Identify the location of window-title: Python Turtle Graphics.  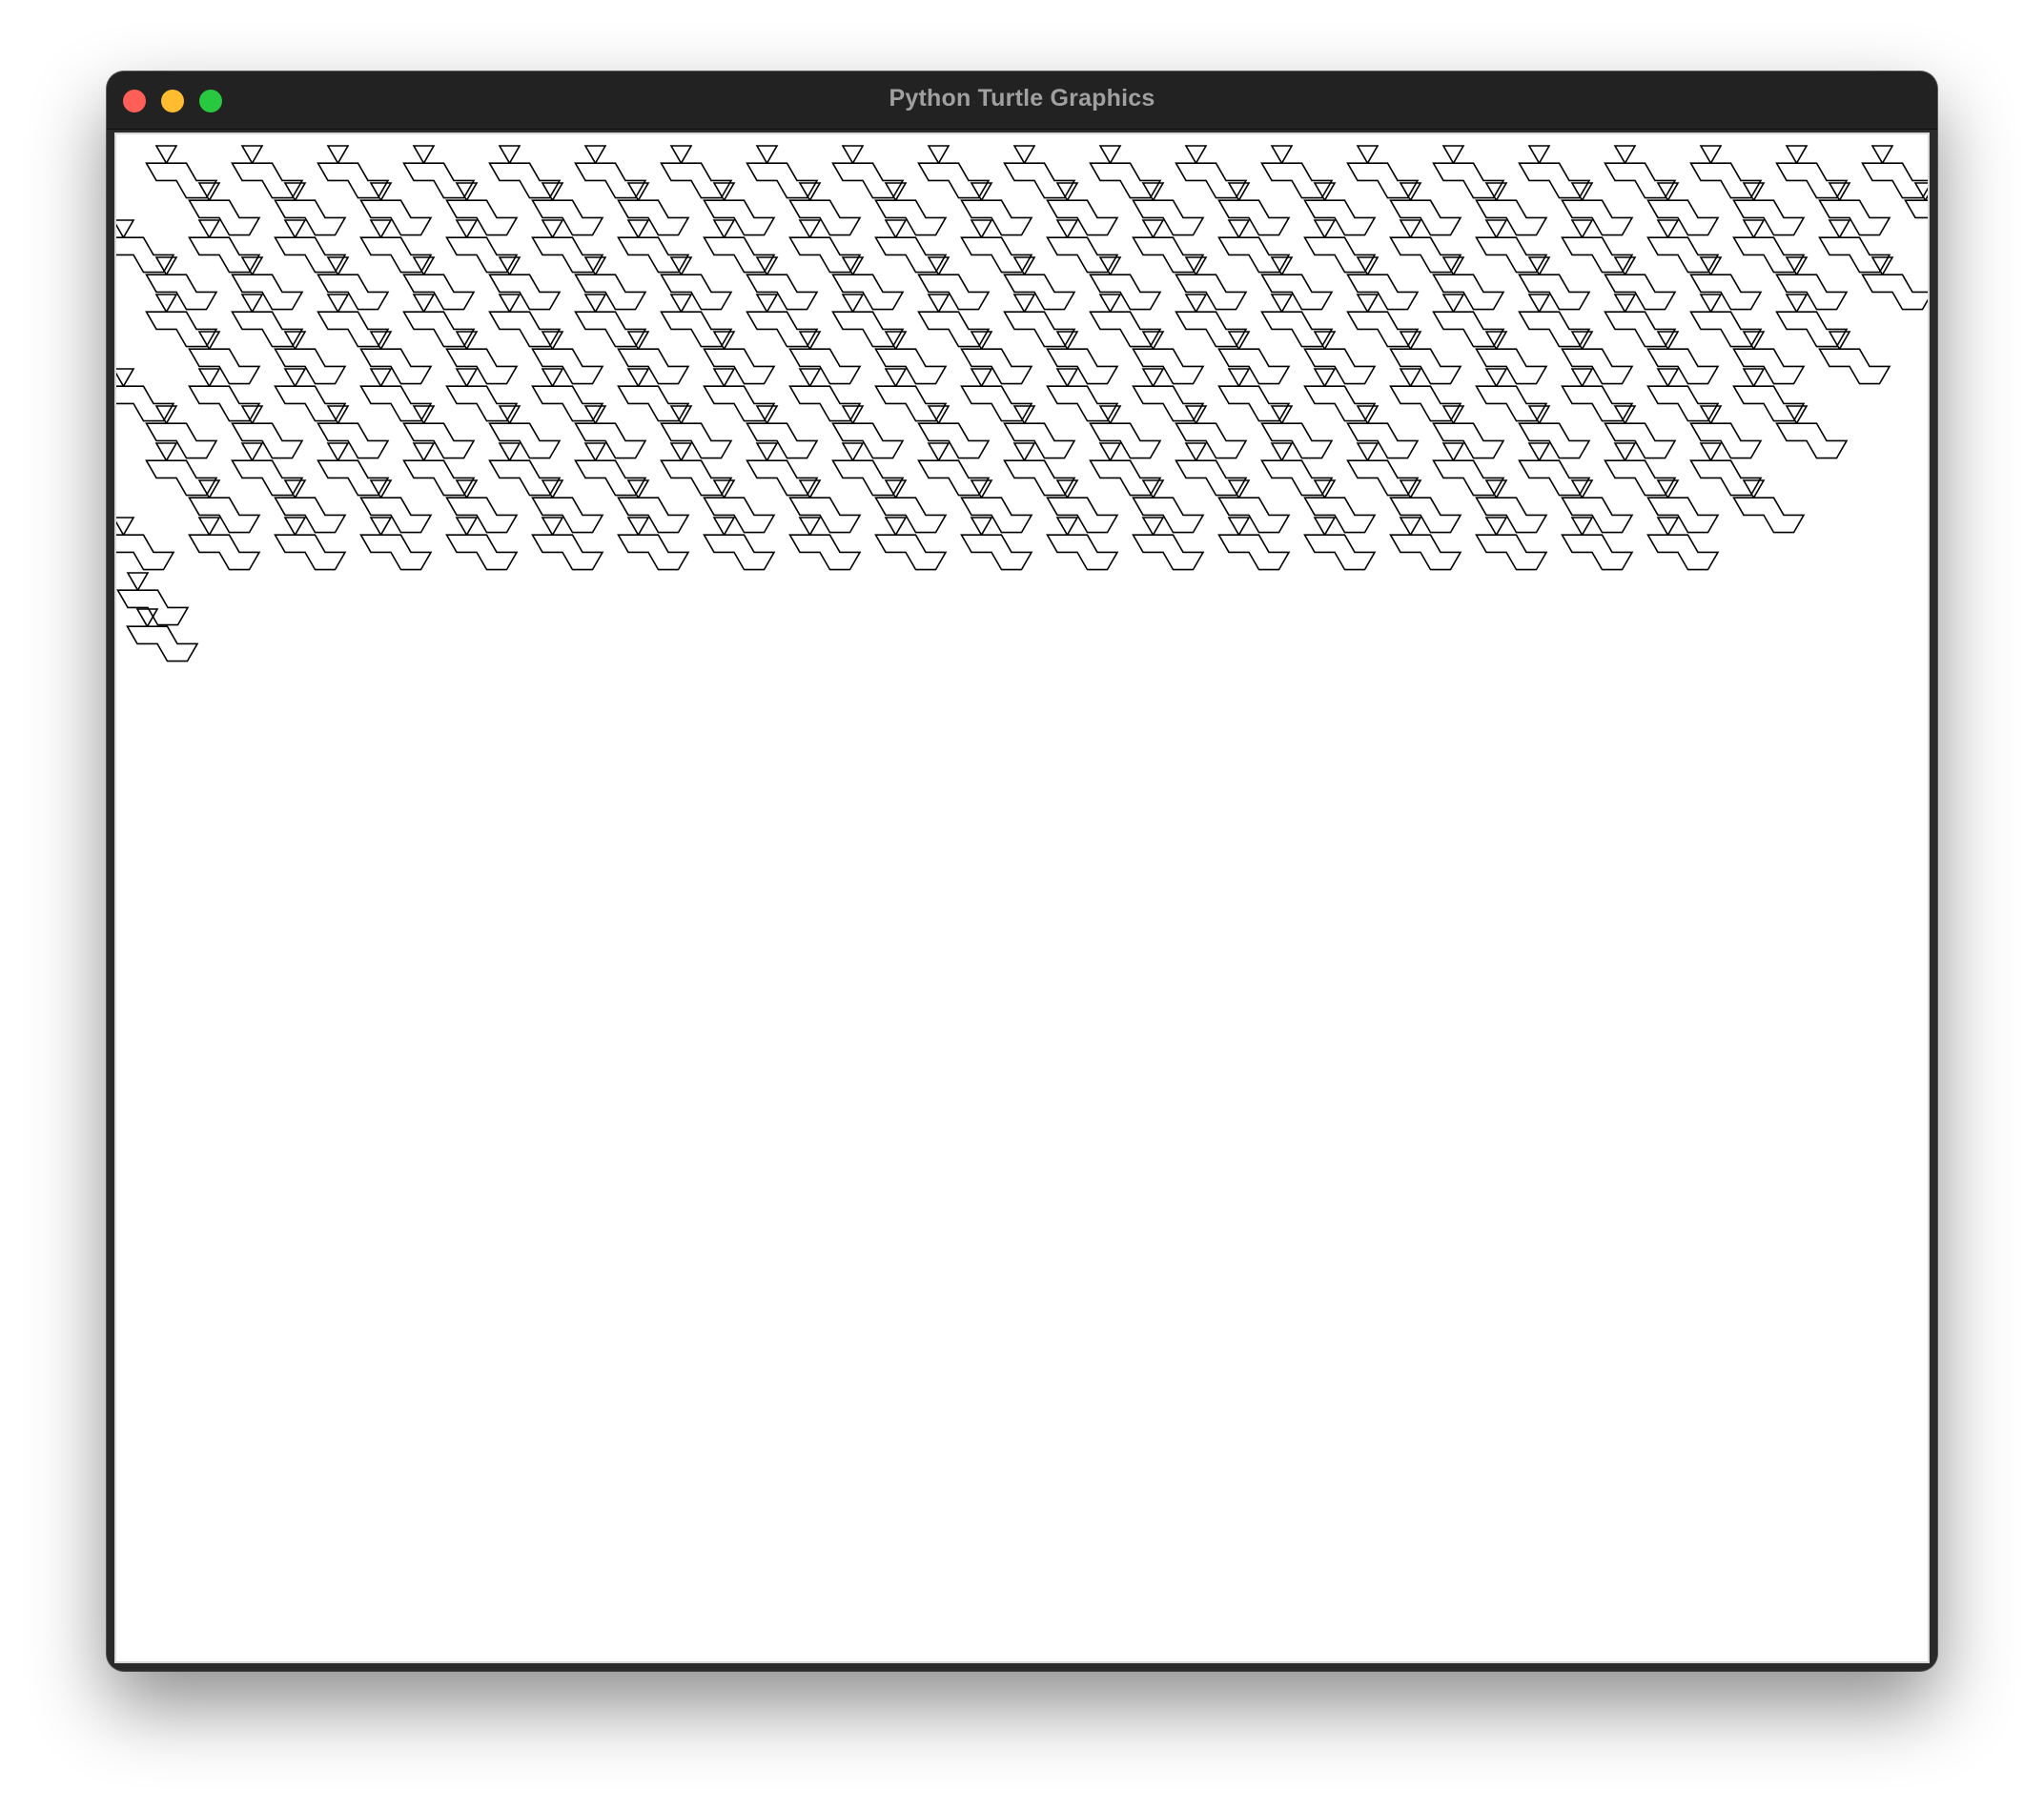
(1022, 98).